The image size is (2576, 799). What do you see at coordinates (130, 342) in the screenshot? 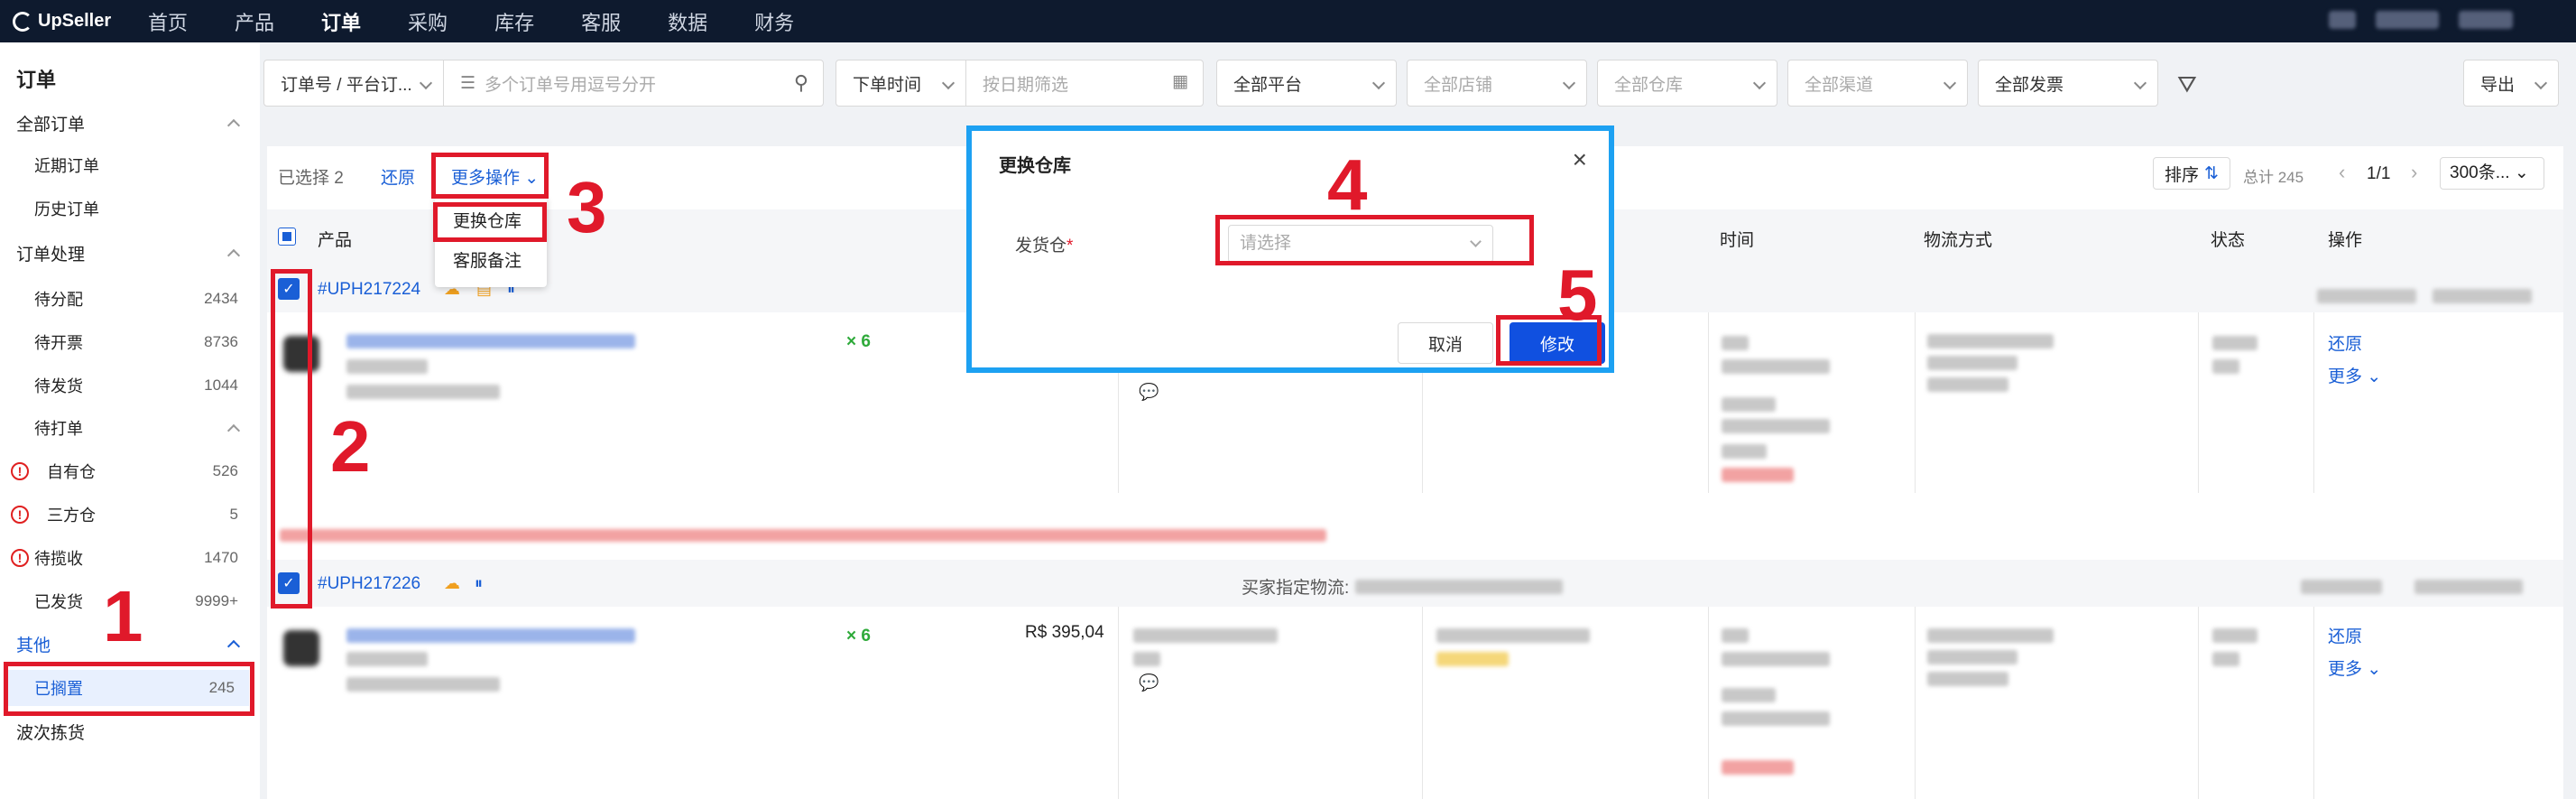
I see `sidebar-item-to-invoice: 待开票 8736` at bounding box center [130, 342].